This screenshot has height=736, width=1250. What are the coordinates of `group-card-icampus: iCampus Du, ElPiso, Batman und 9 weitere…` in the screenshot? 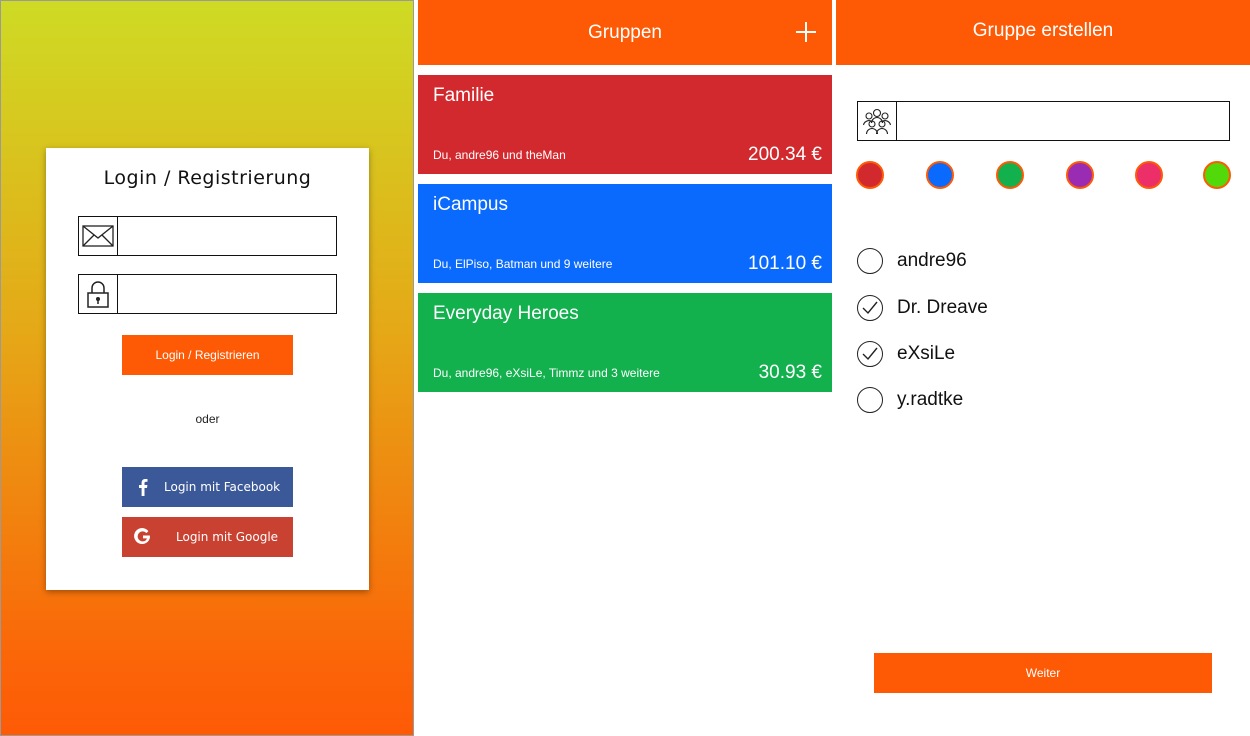 It's located at (625, 233).